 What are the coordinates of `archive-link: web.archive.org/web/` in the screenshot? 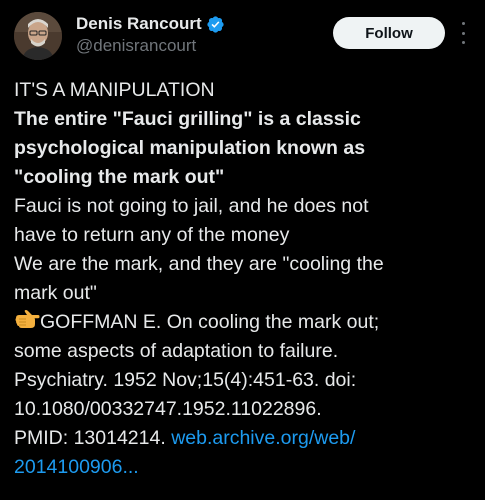 It's located at (263, 438).